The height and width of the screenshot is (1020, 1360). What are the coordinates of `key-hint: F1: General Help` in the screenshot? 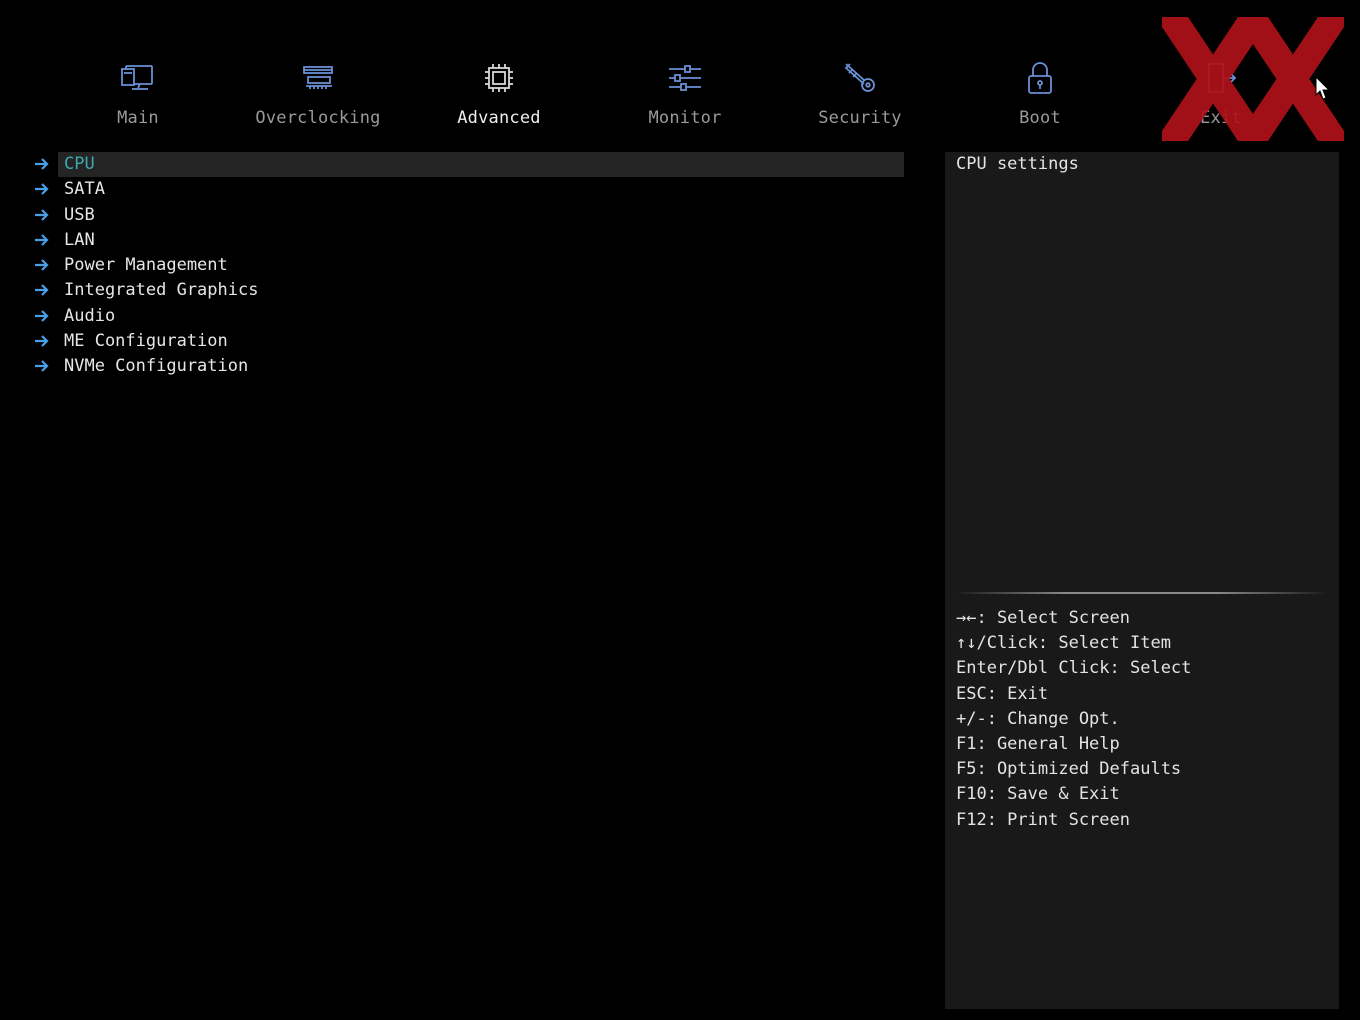 It's located at (1038, 744).